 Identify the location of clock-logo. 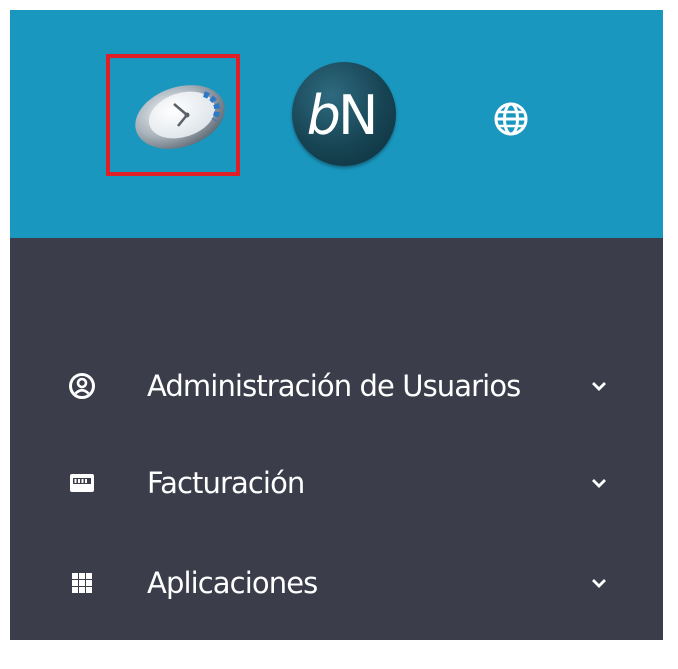
(180, 115).